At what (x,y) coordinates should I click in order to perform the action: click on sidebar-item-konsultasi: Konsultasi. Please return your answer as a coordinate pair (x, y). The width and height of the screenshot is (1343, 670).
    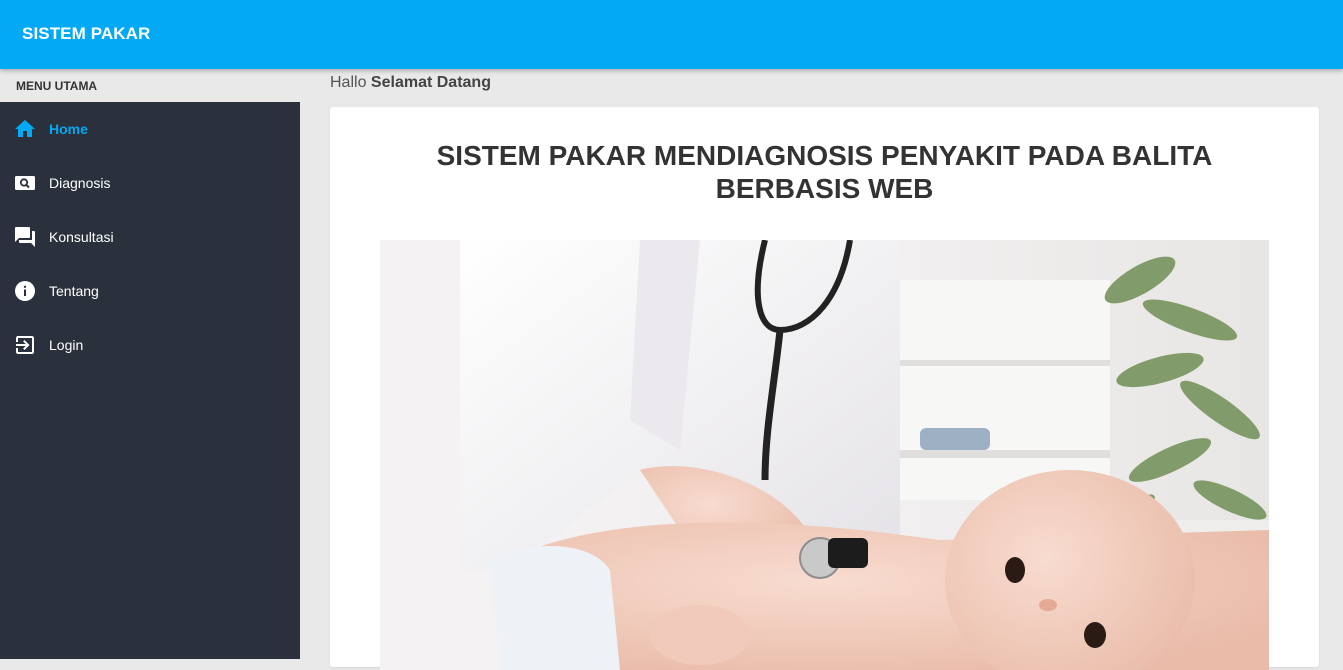
    Looking at the image, I should click on (150, 237).